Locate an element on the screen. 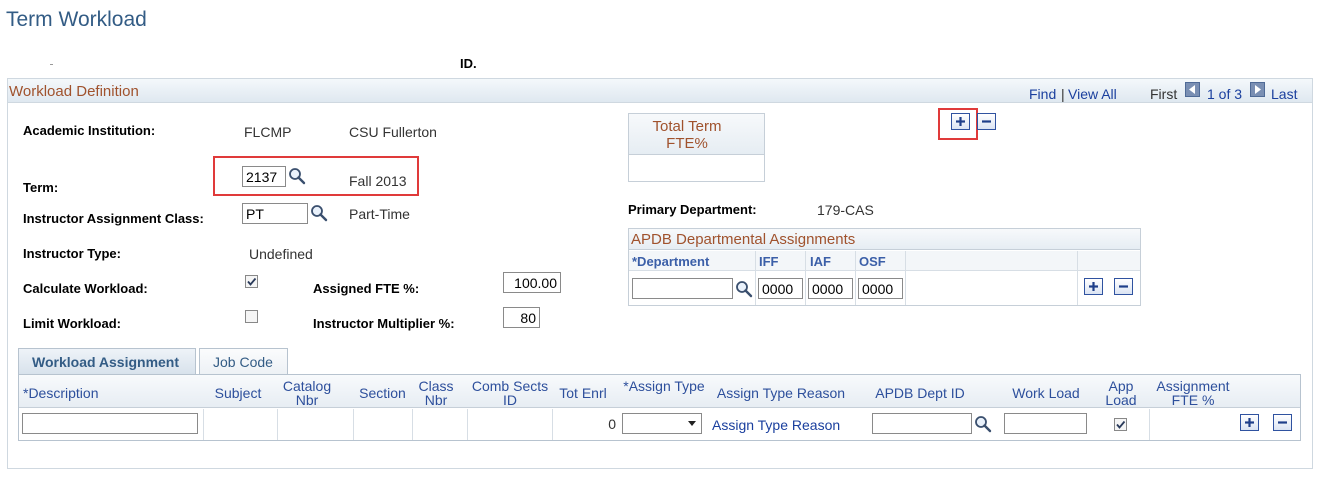  apdb-col-iaf: IAF is located at coordinates (820, 261).